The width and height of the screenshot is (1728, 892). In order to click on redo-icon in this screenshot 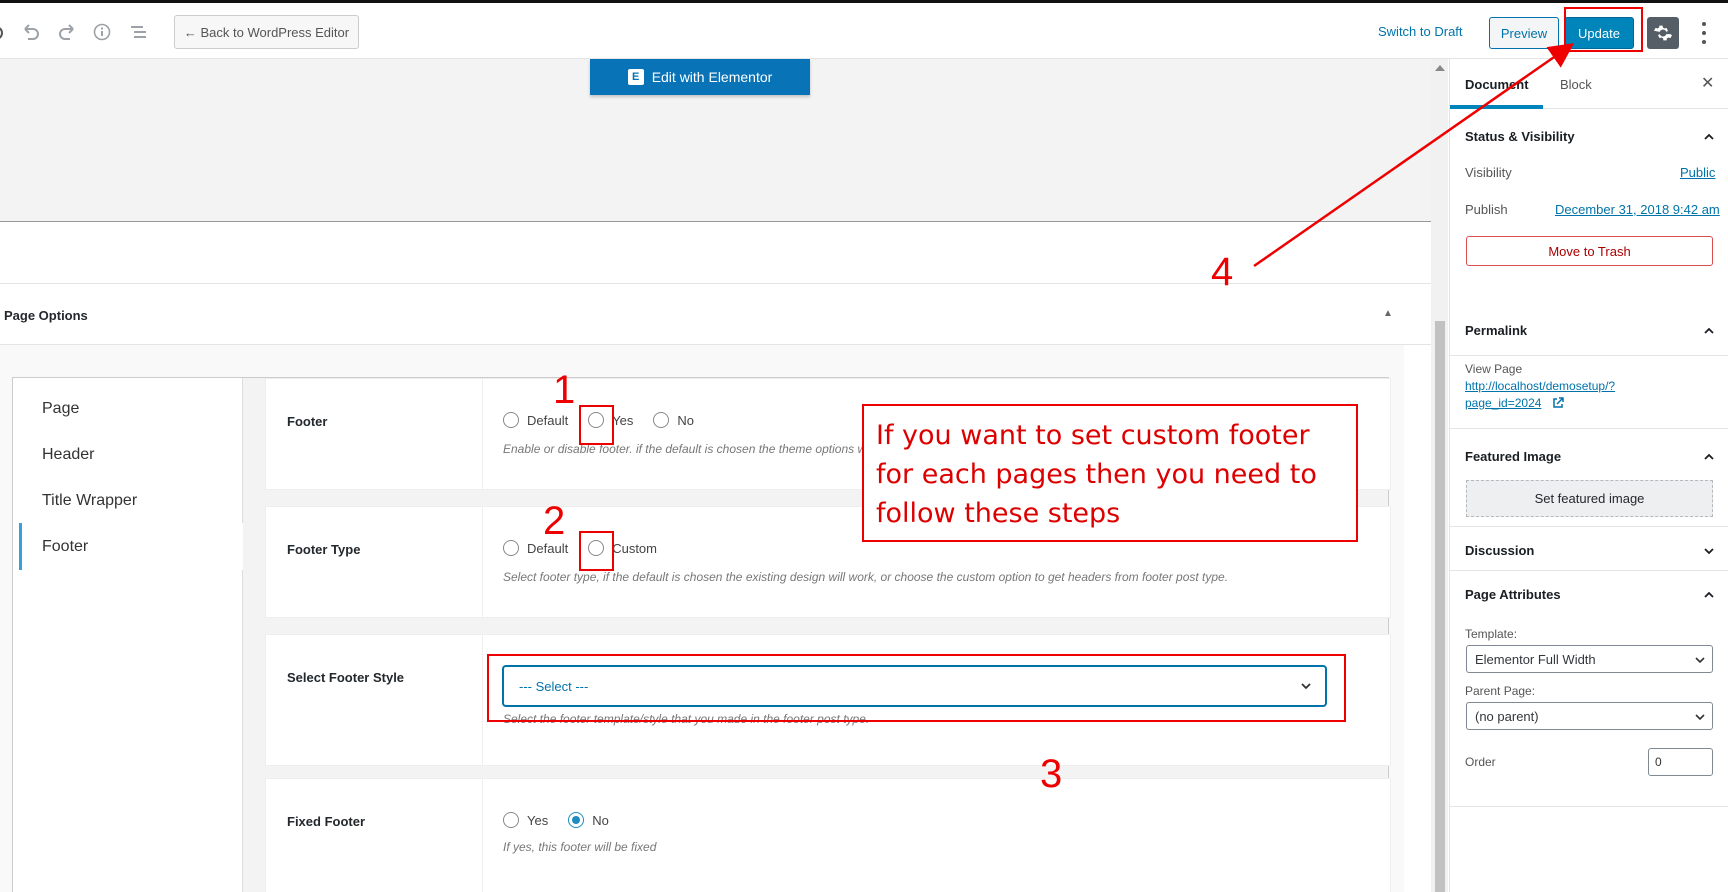, I will do `click(67, 34)`.